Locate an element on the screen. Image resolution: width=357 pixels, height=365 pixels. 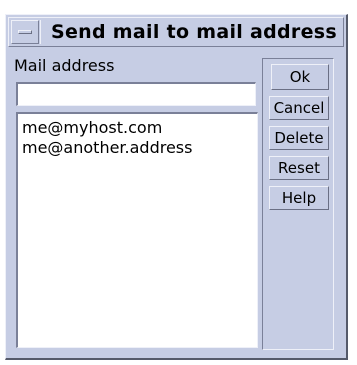
title-bar: Send mail to mail address is located at coordinates (176, 32).